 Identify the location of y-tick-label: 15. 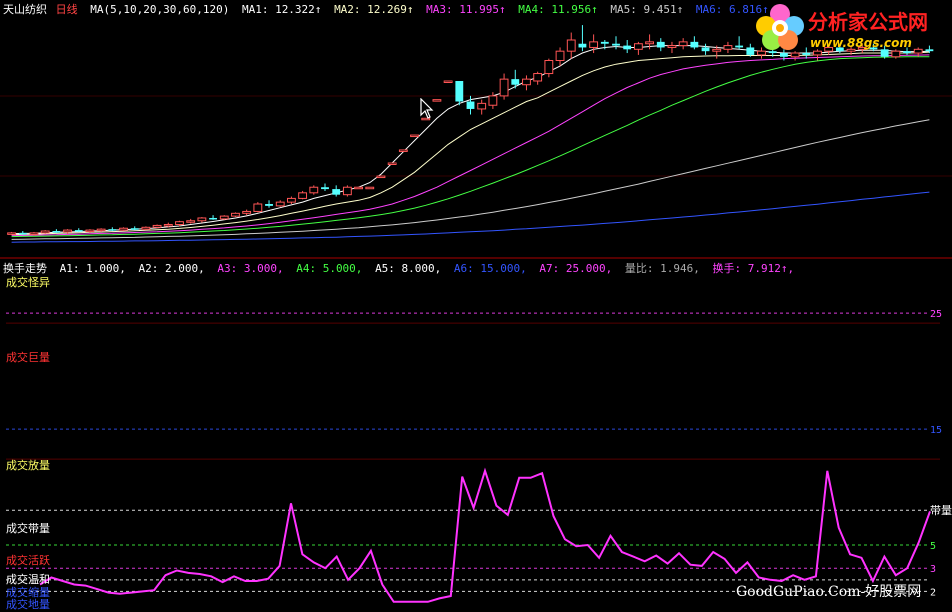
(936, 430).